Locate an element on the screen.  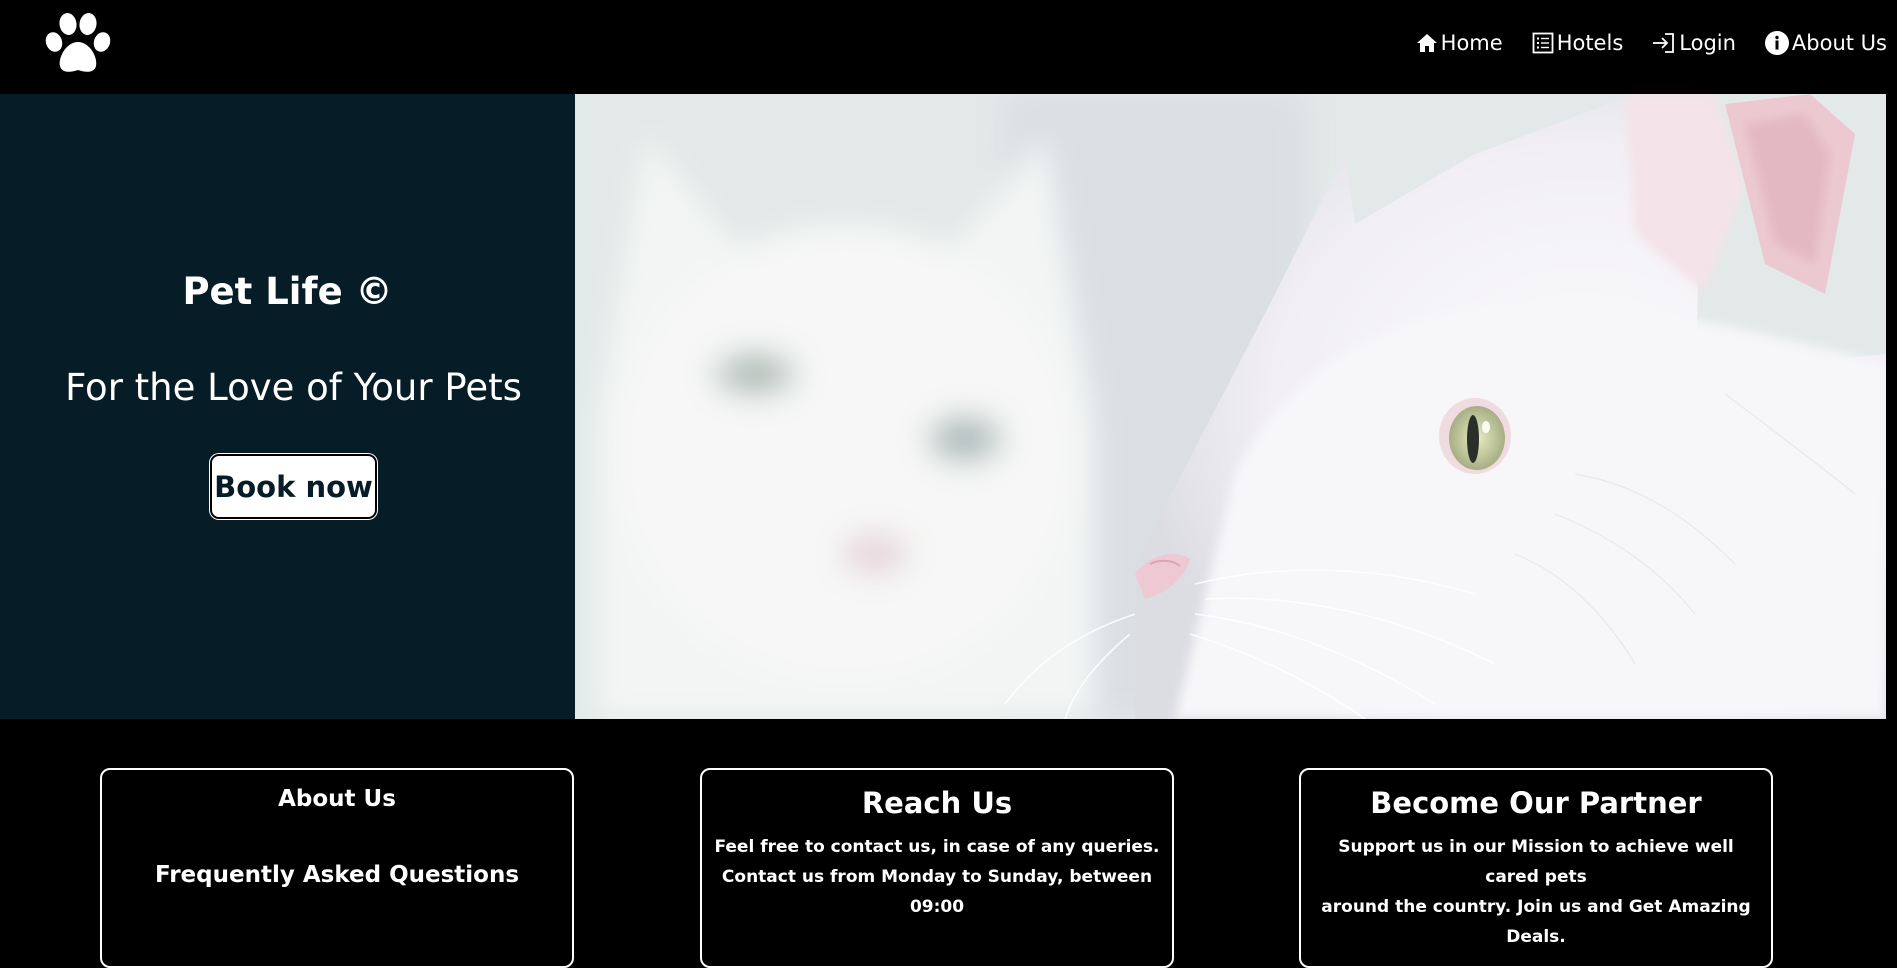
home-icon is located at coordinates (1427, 43).